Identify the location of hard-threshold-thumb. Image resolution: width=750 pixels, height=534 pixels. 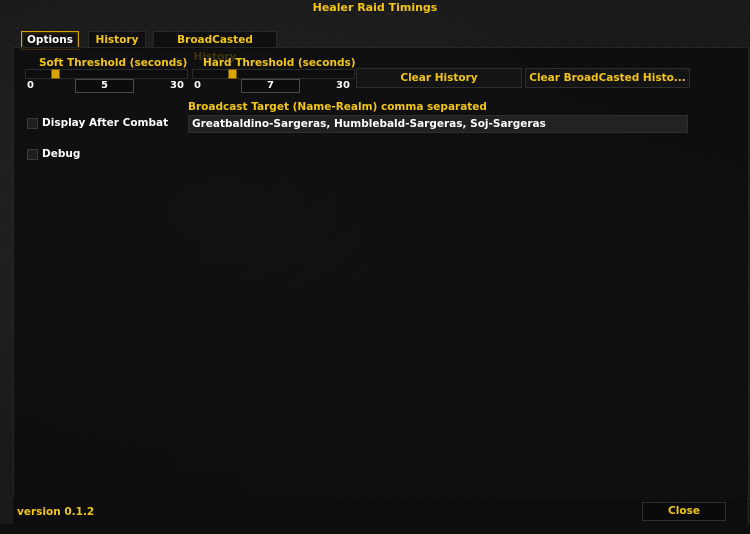
(233, 74).